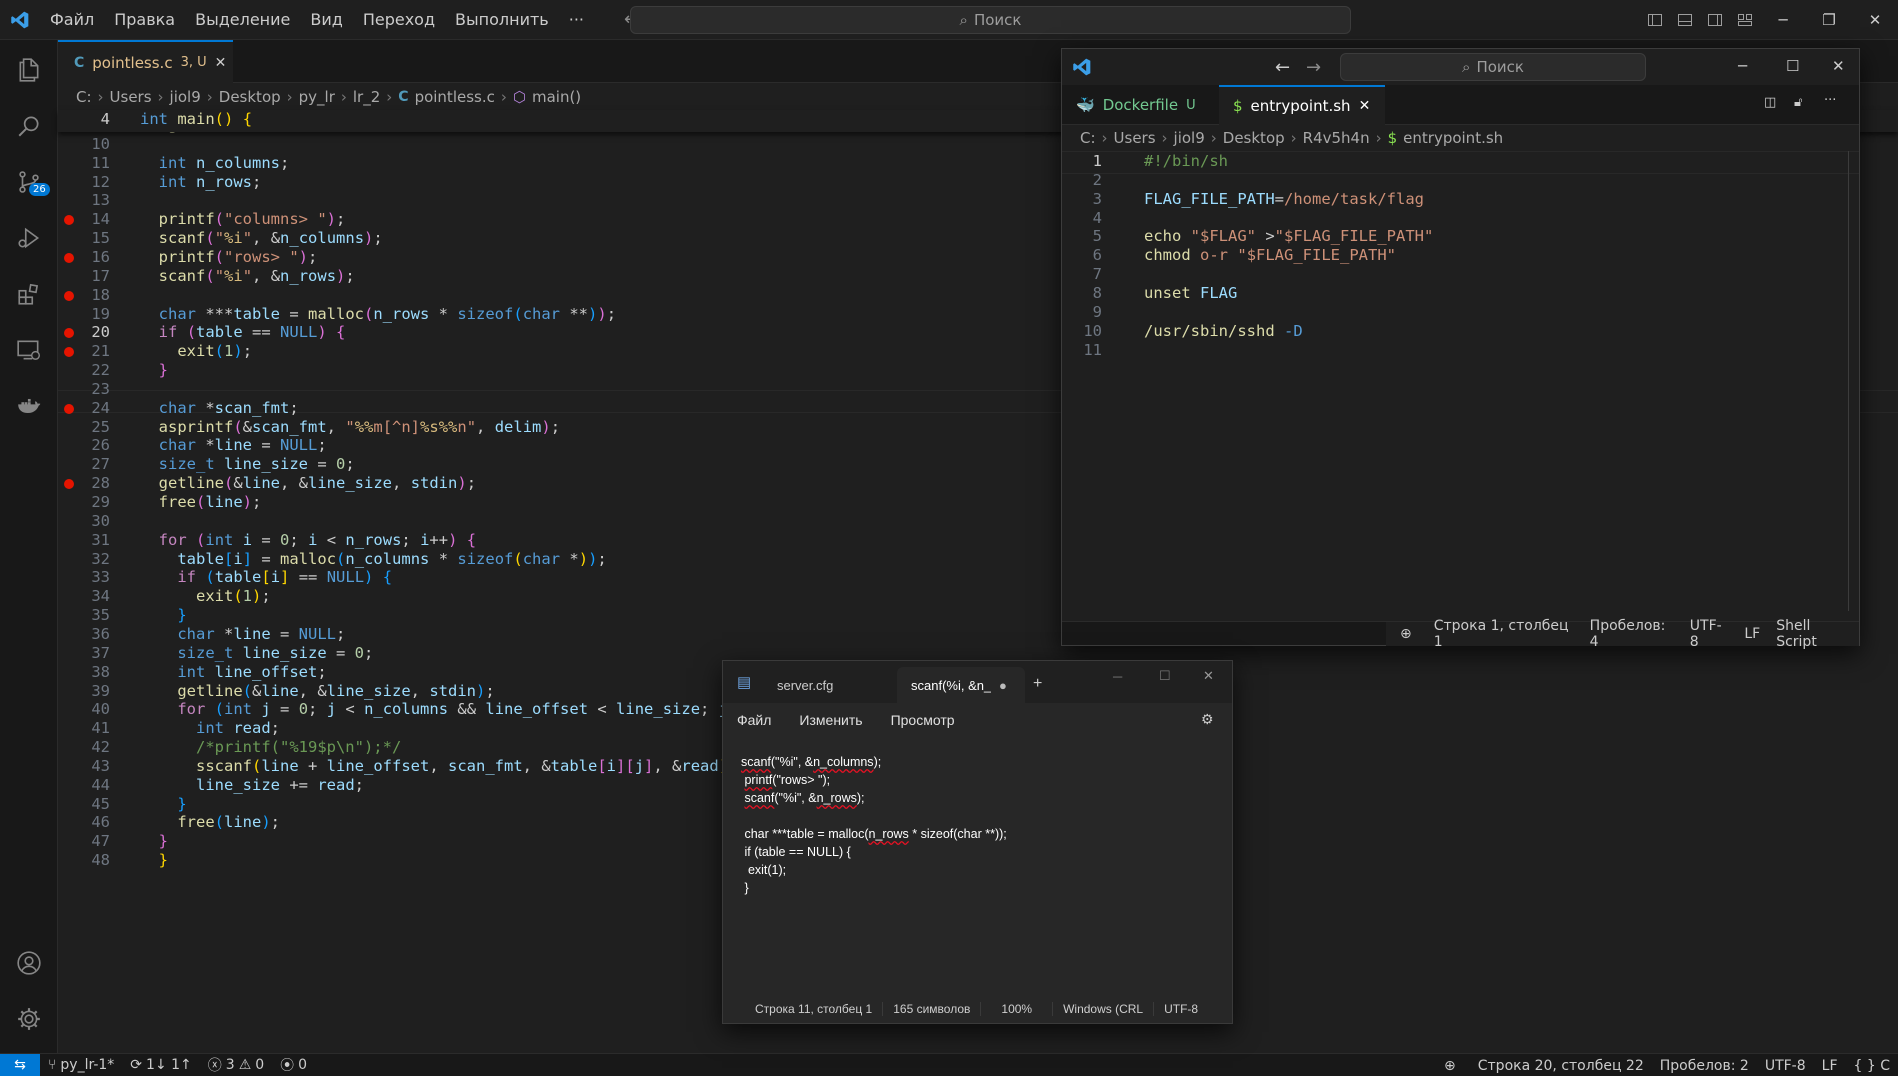 This screenshot has height=1076, width=1898. I want to click on language-mode: Shell Script, so click(1813, 634).